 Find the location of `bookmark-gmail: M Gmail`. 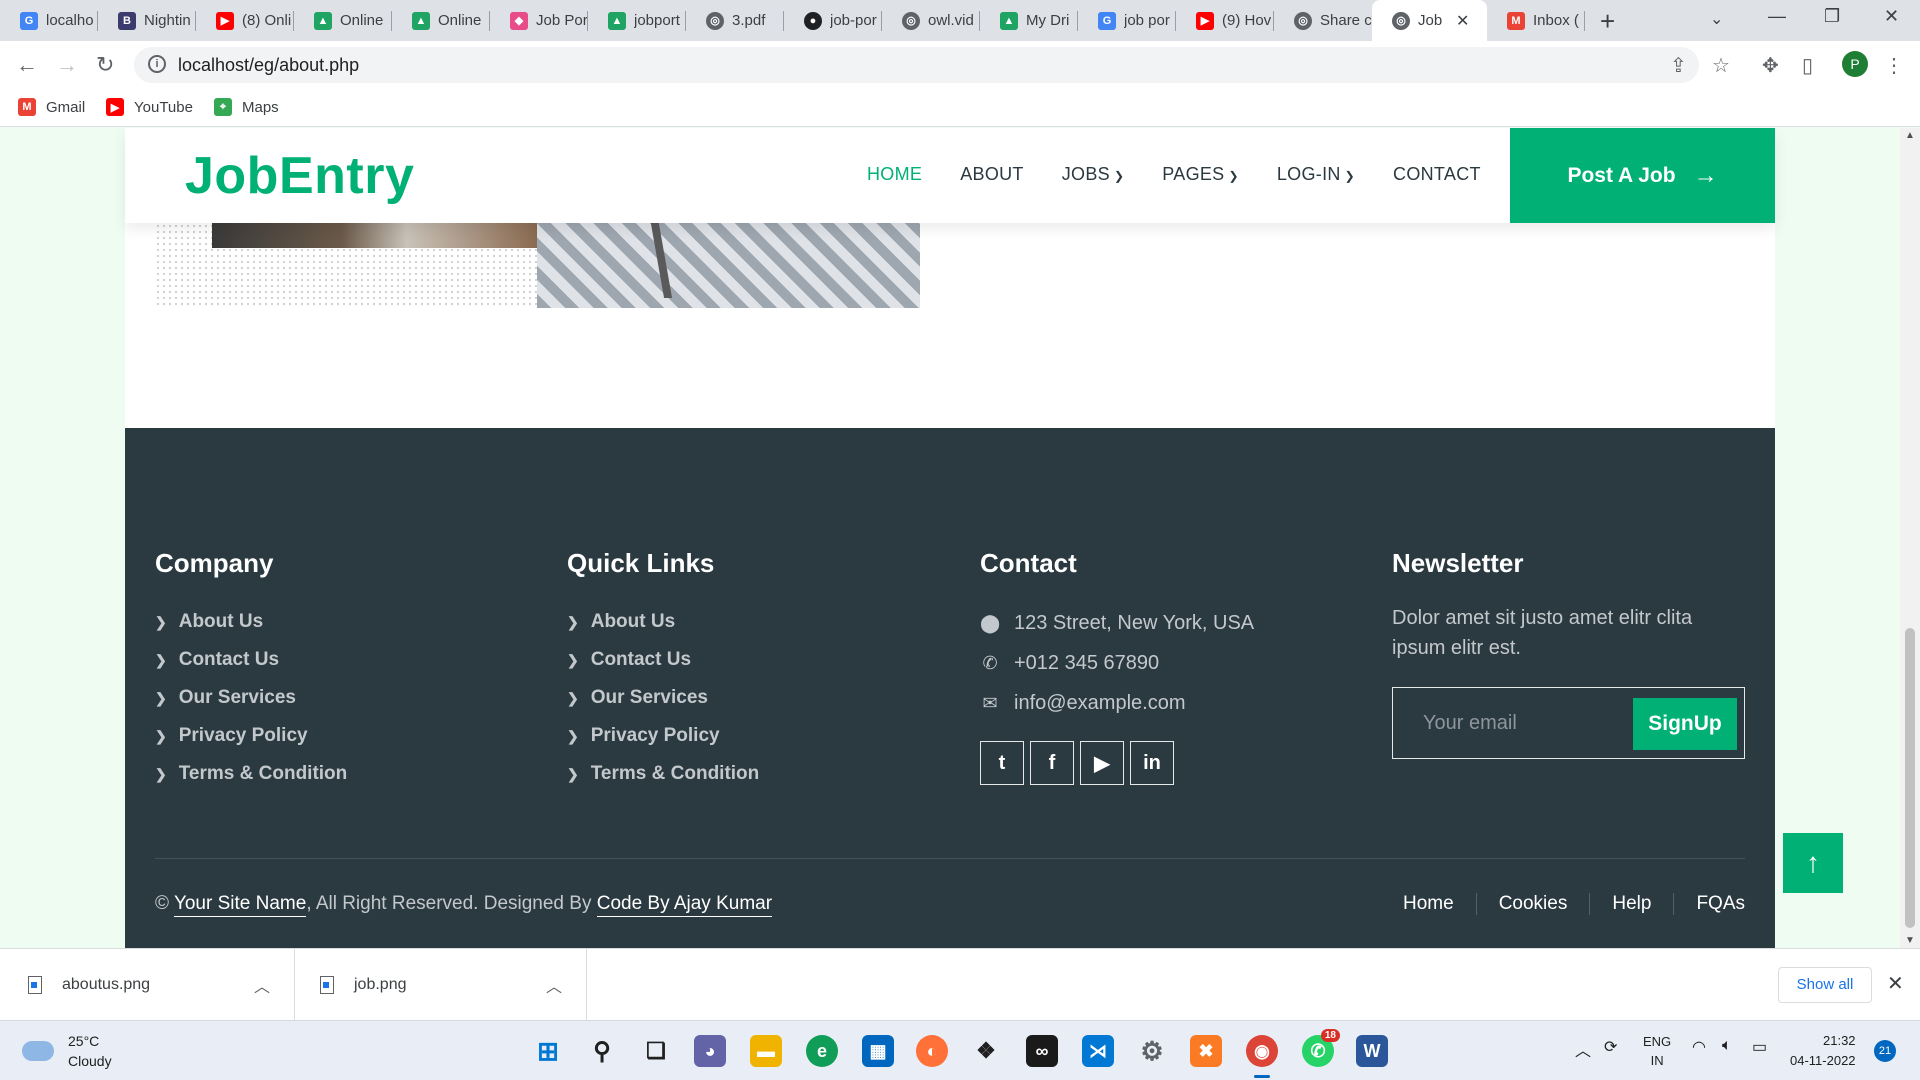

bookmark-gmail: M Gmail is located at coordinates (51, 107).